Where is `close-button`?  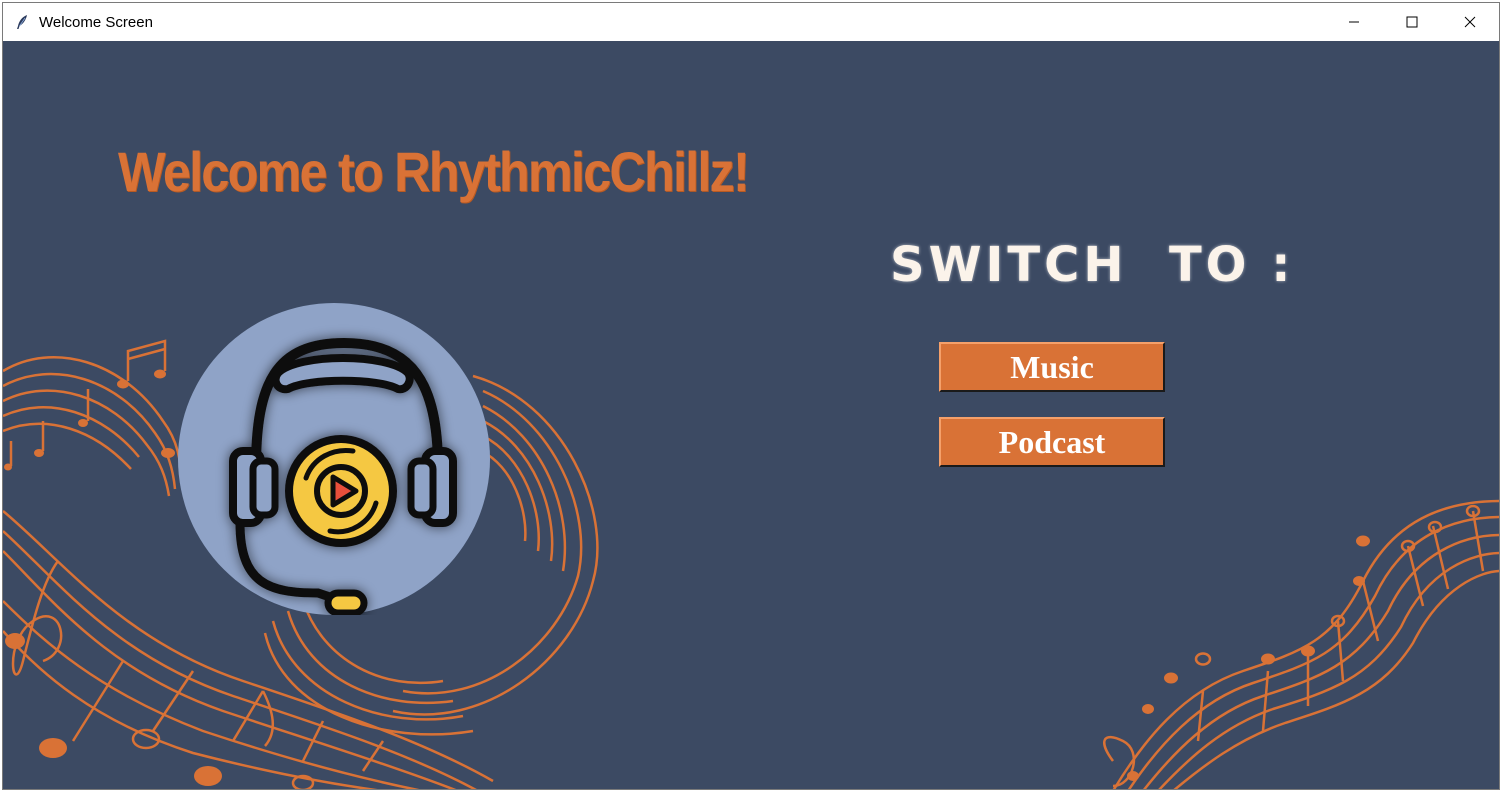 close-button is located at coordinates (1470, 22).